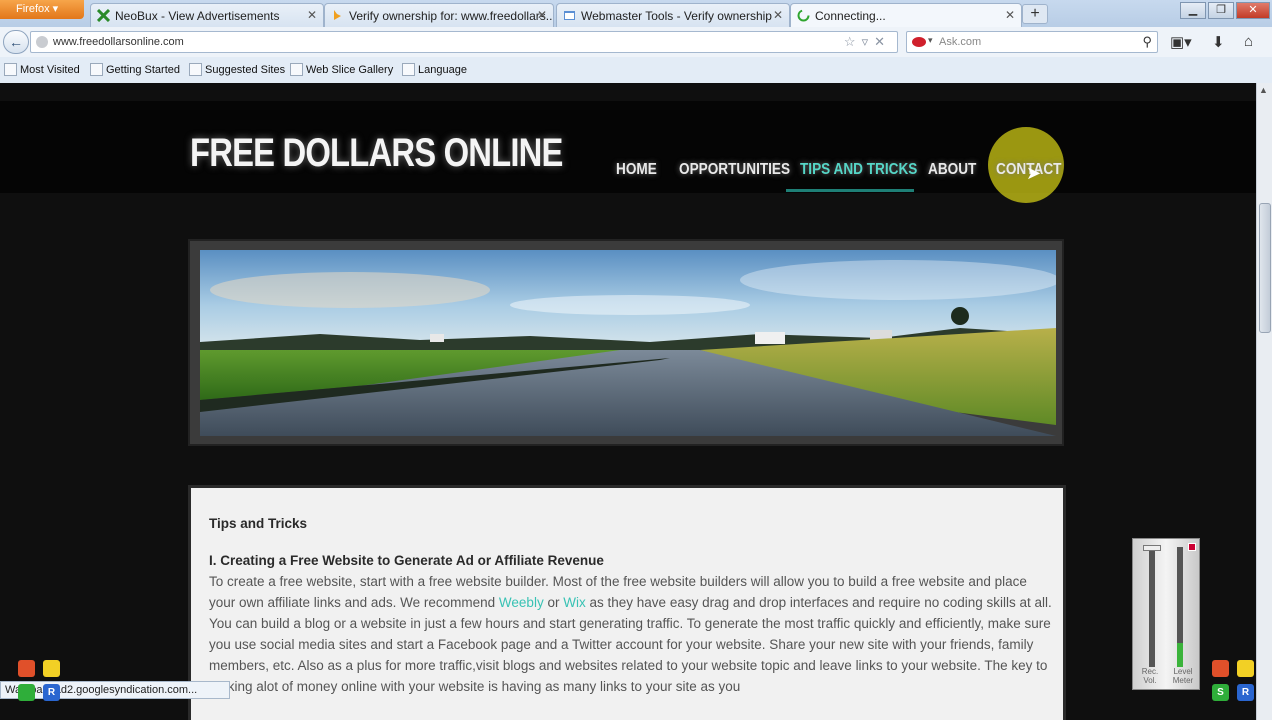 This screenshot has height=720, width=1272. Describe the element at coordinates (1147, 42) in the screenshot. I see `search-icon: ⚲` at that location.